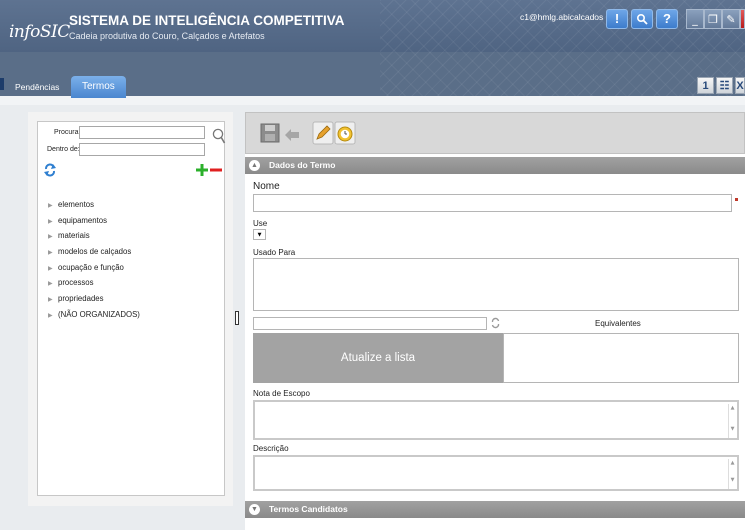 The width and height of the screenshot is (745, 530). I want to click on tools-button: ✎, so click(731, 19).